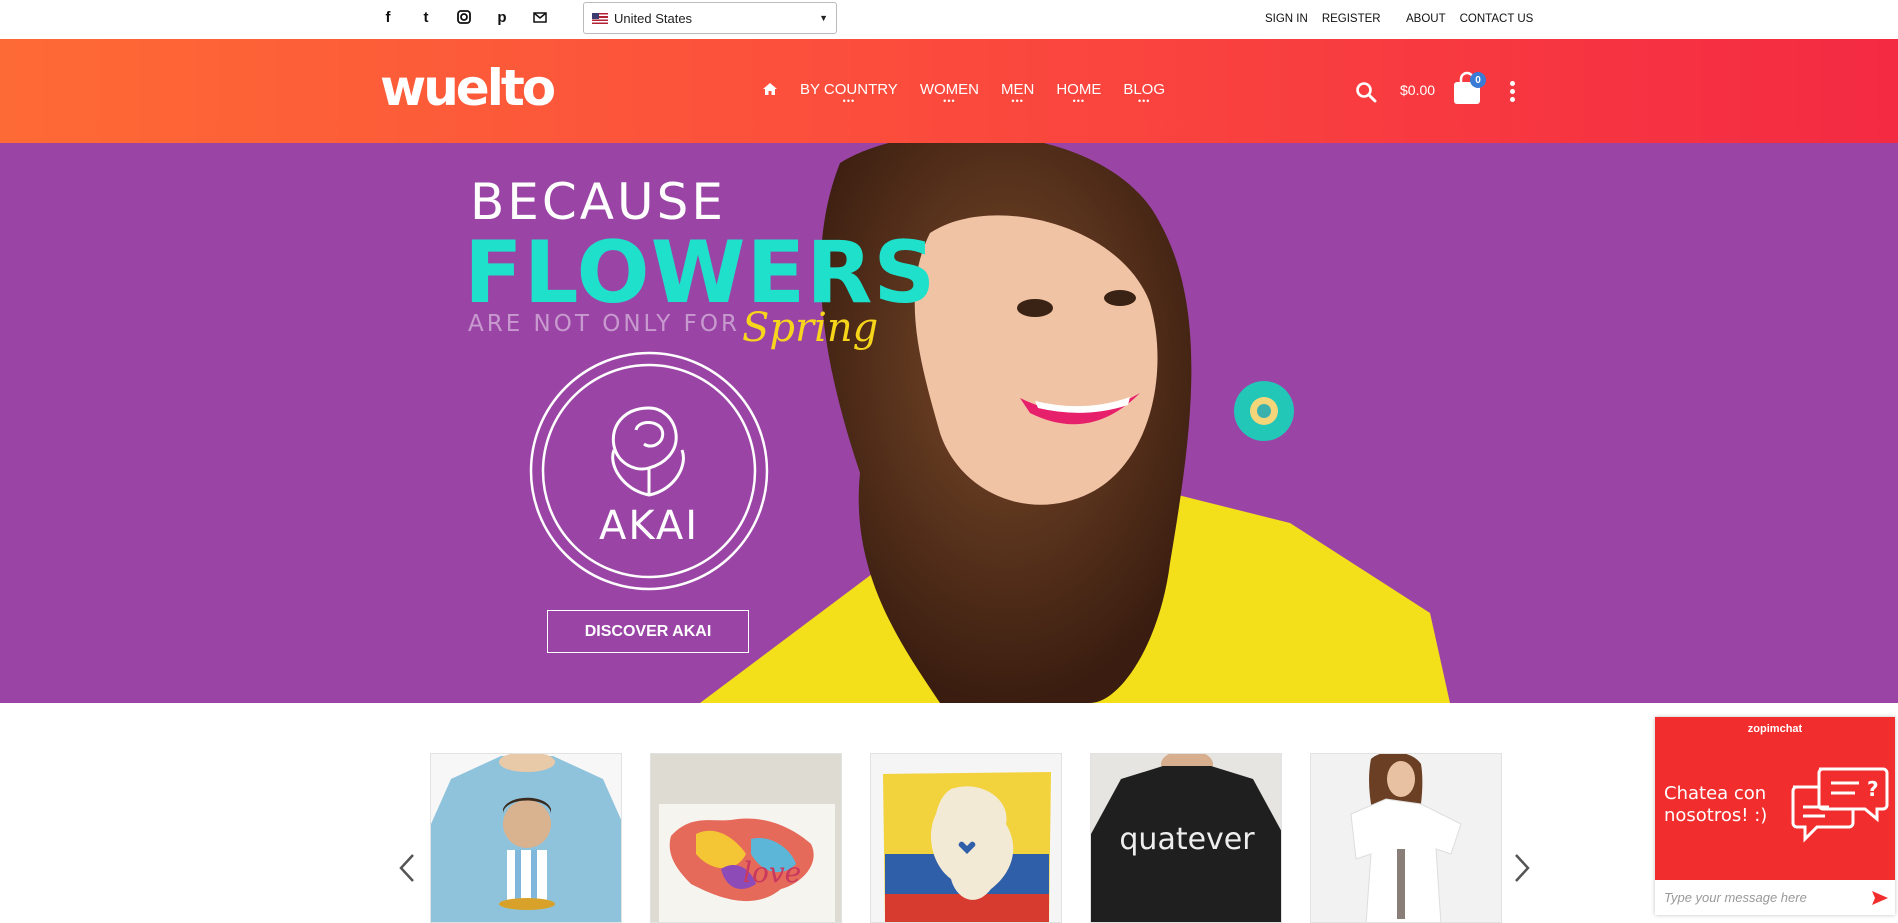  What do you see at coordinates (526, 838) in the screenshot?
I see `product-soccer-tshirt` at bounding box center [526, 838].